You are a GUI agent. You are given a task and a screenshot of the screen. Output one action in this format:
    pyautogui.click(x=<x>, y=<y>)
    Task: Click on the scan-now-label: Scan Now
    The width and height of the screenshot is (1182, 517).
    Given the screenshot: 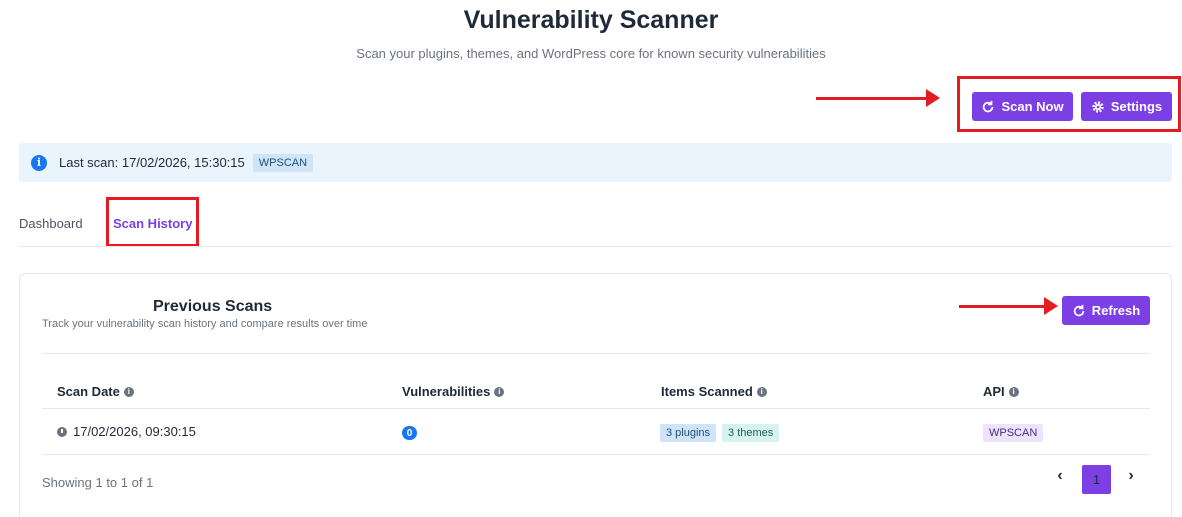 What is the action you would take?
    pyautogui.click(x=1032, y=106)
    